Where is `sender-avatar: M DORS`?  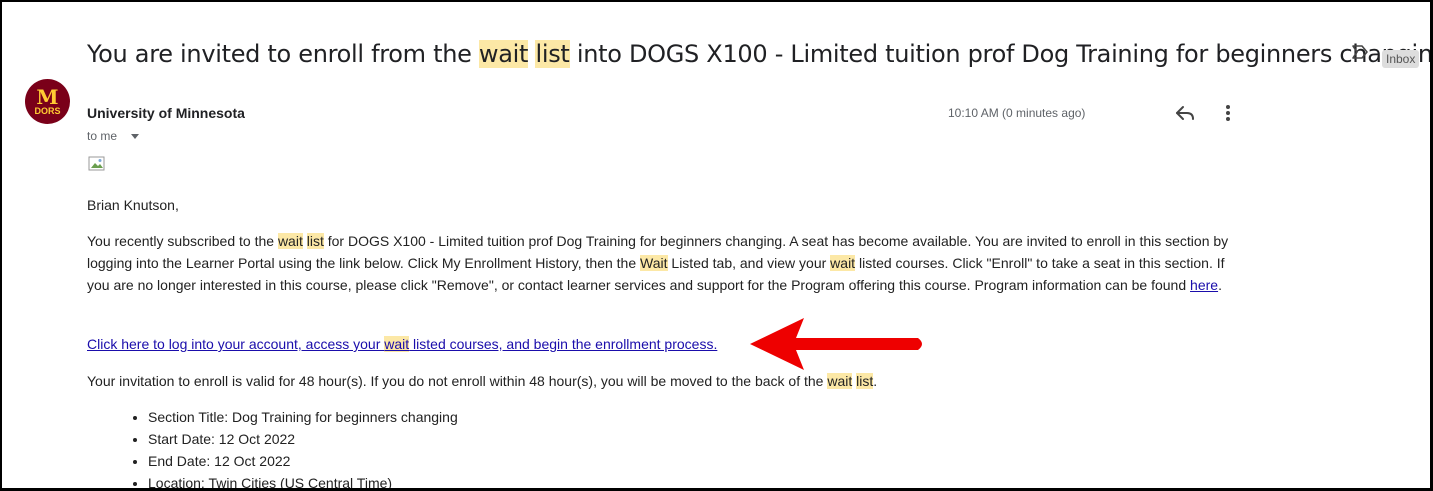
sender-avatar: M DORS is located at coordinates (47, 101).